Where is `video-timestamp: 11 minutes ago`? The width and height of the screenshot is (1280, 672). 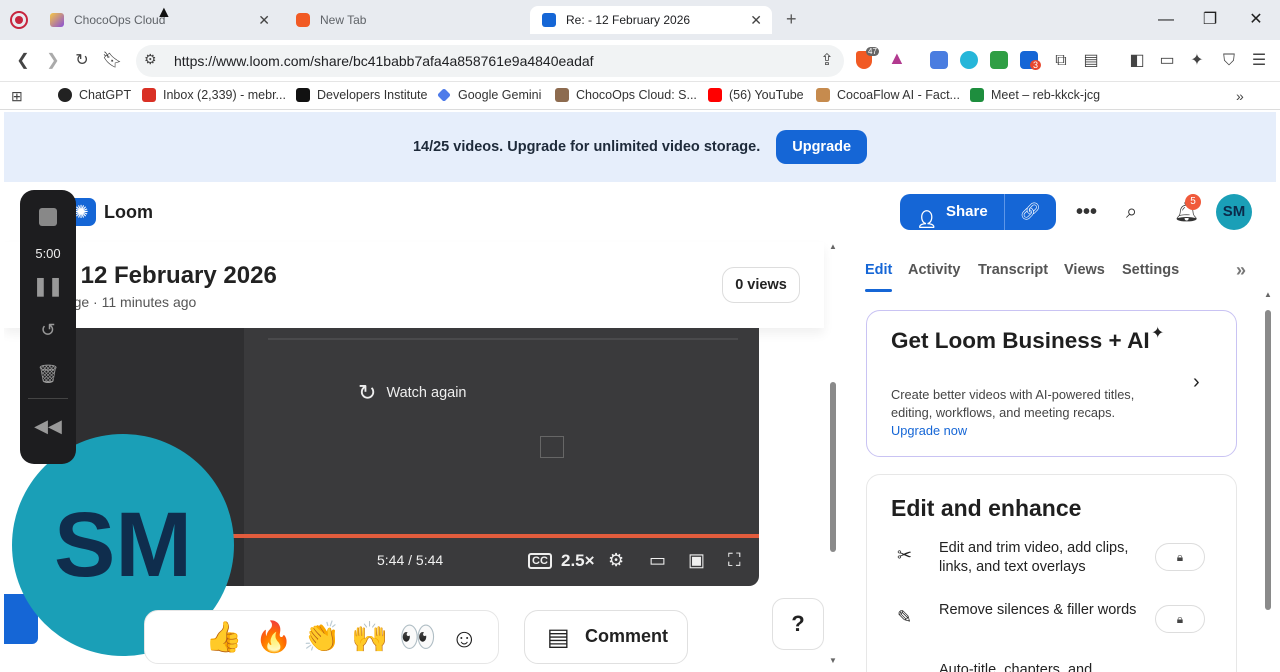 video-timestamp: 11 minutes ago is located at coordinates (149, 302).